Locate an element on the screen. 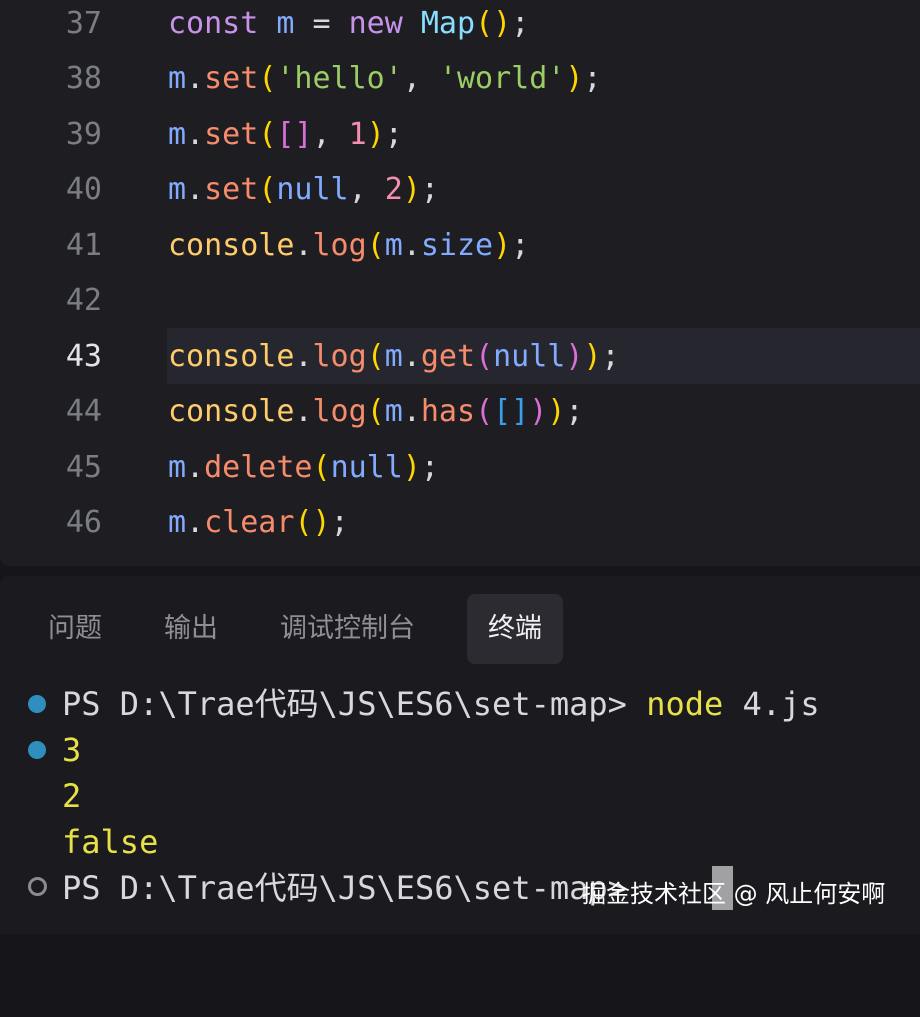 The width and height of the screenshot is (920, 1017). tab-terminal: 终端 is located at coordinates (515, 629).